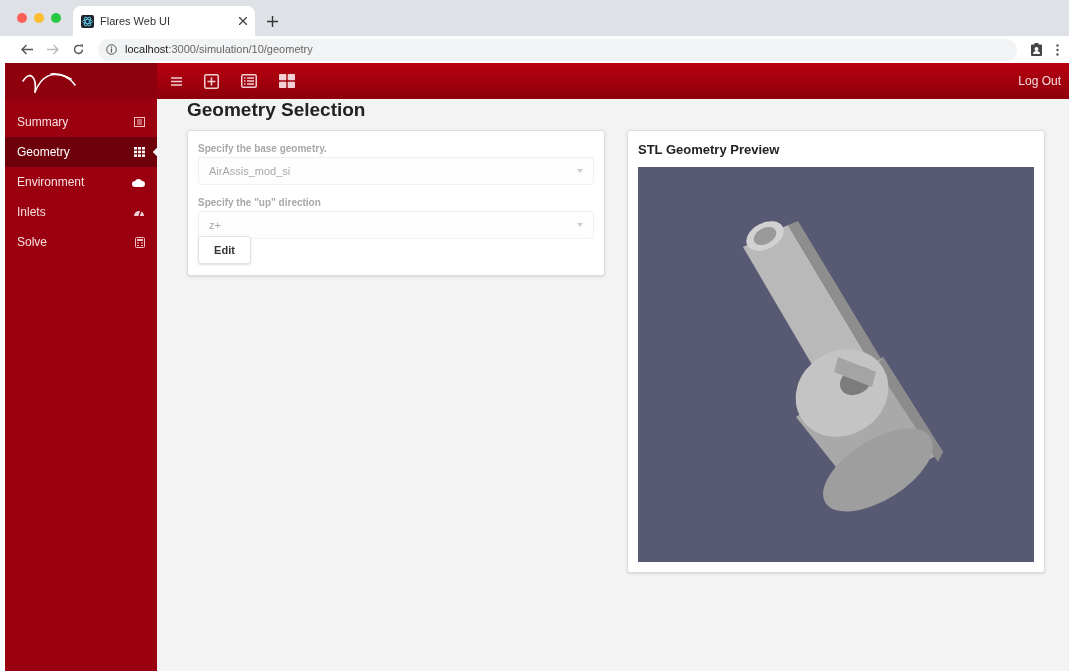 The height and width of the screenshot is (671, 1069). Describe the element at coordinates (81, 242) in the screenshot. I see `sidebar-item: Solve` at that location.